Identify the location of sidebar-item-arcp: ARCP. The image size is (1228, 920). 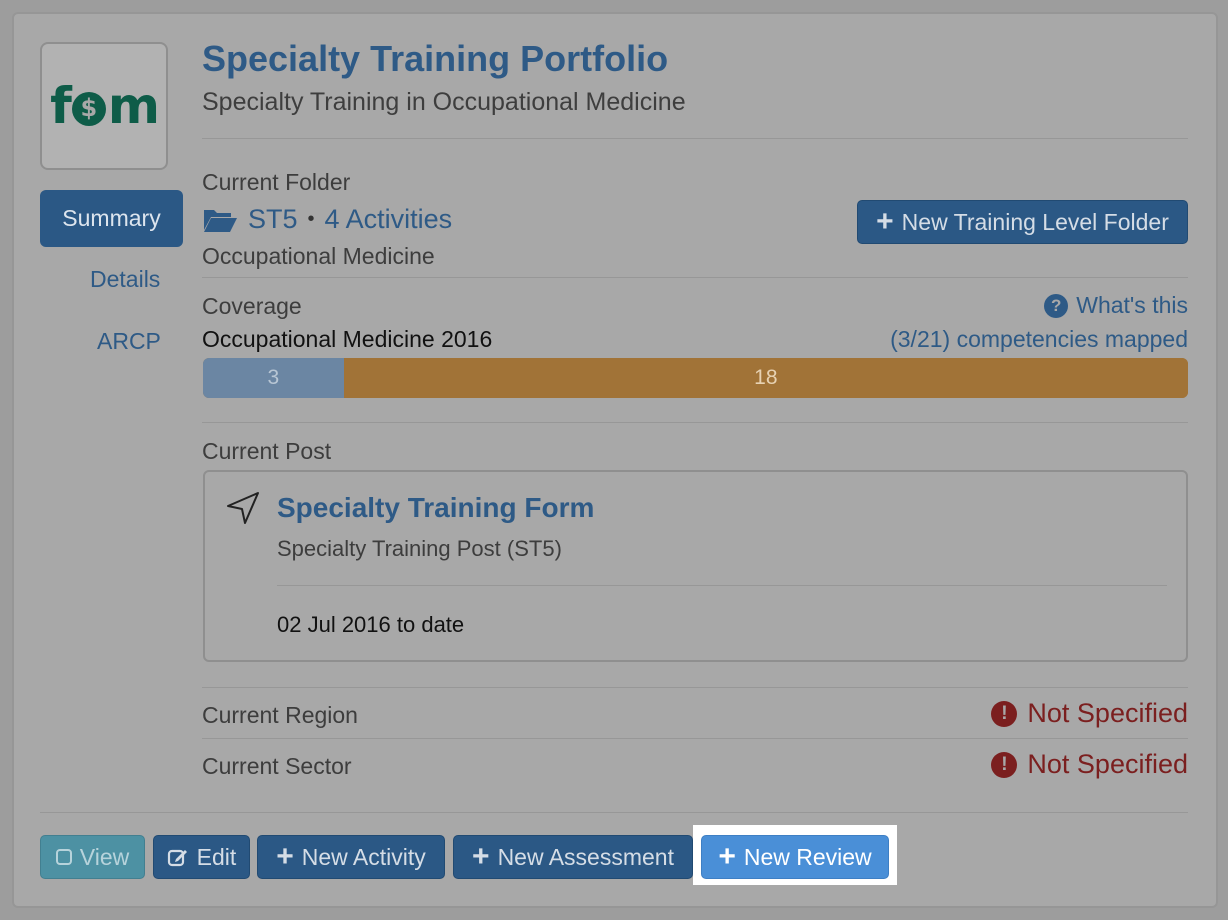
(129, 341).